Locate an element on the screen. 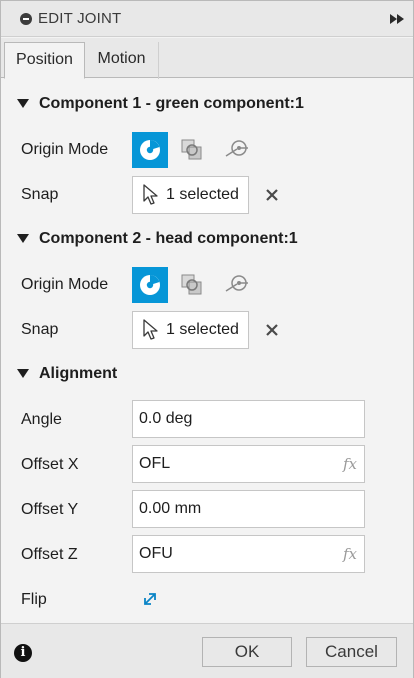 Image resolution: width=414 pixels, height=678 pixels. tab-bar: Position Motion is located at coordinates (207, 58).